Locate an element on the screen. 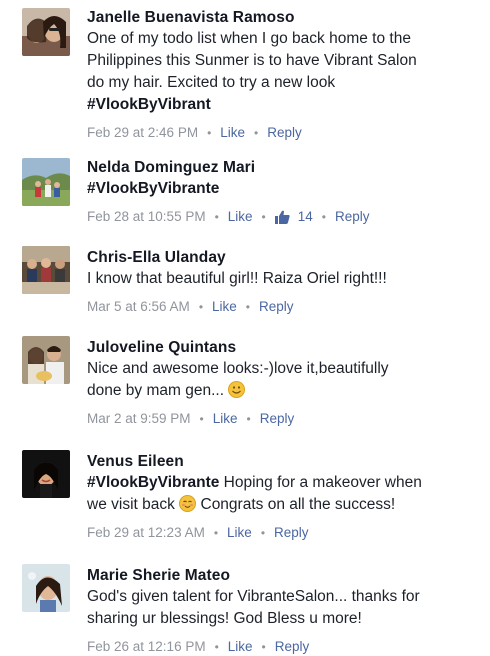  comment-meta: Feb 29 at 12:23 AM • Like • Reply is located at coordinates (282, 533).